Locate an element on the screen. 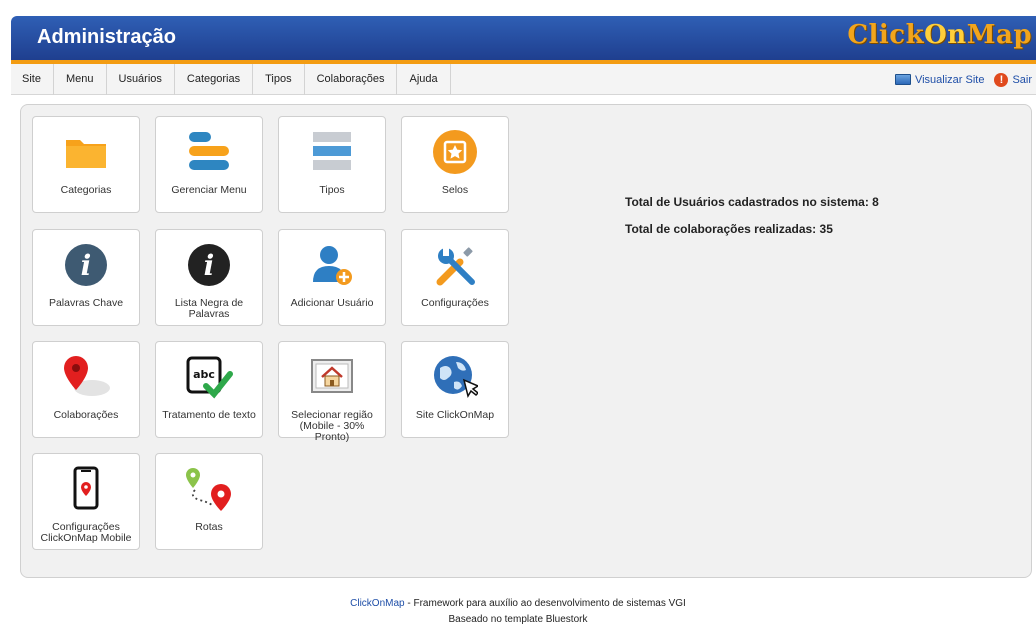 The height and width of the screenshot is (630, 1036). route-icon is located at coordinates (209, 489).